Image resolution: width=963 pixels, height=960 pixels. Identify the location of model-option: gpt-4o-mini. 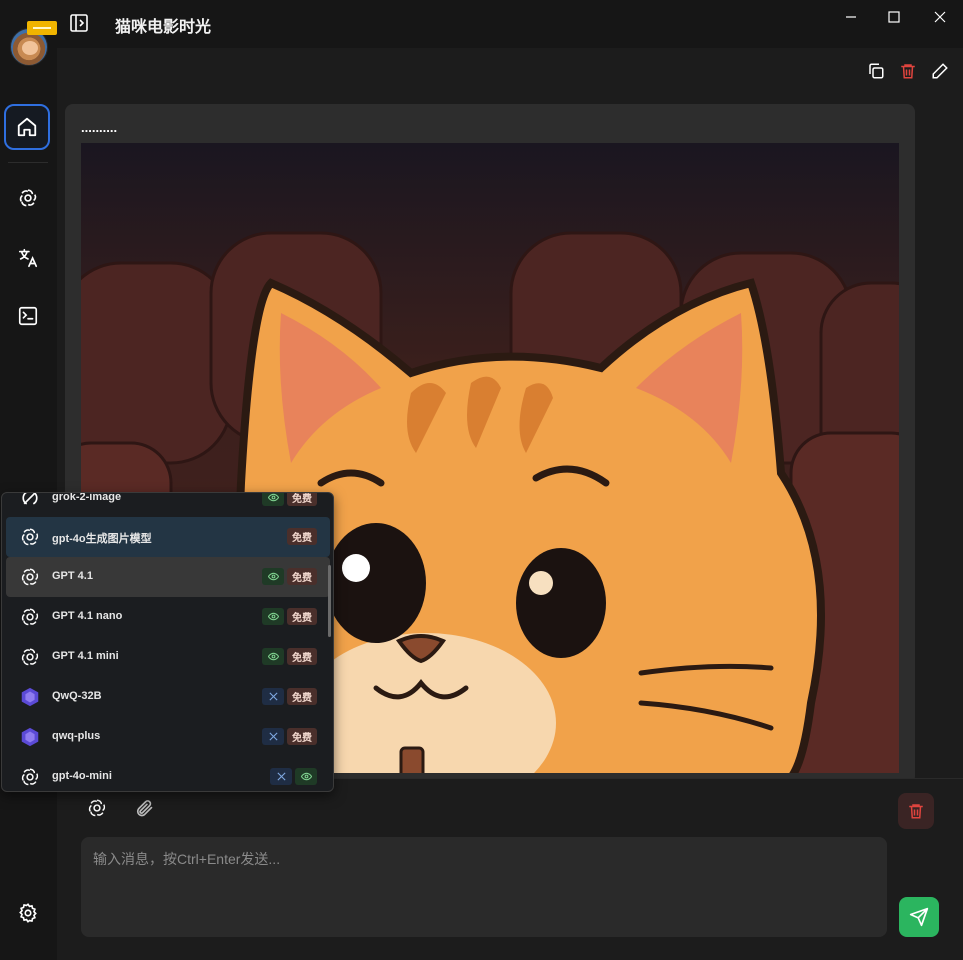
(168, 774).